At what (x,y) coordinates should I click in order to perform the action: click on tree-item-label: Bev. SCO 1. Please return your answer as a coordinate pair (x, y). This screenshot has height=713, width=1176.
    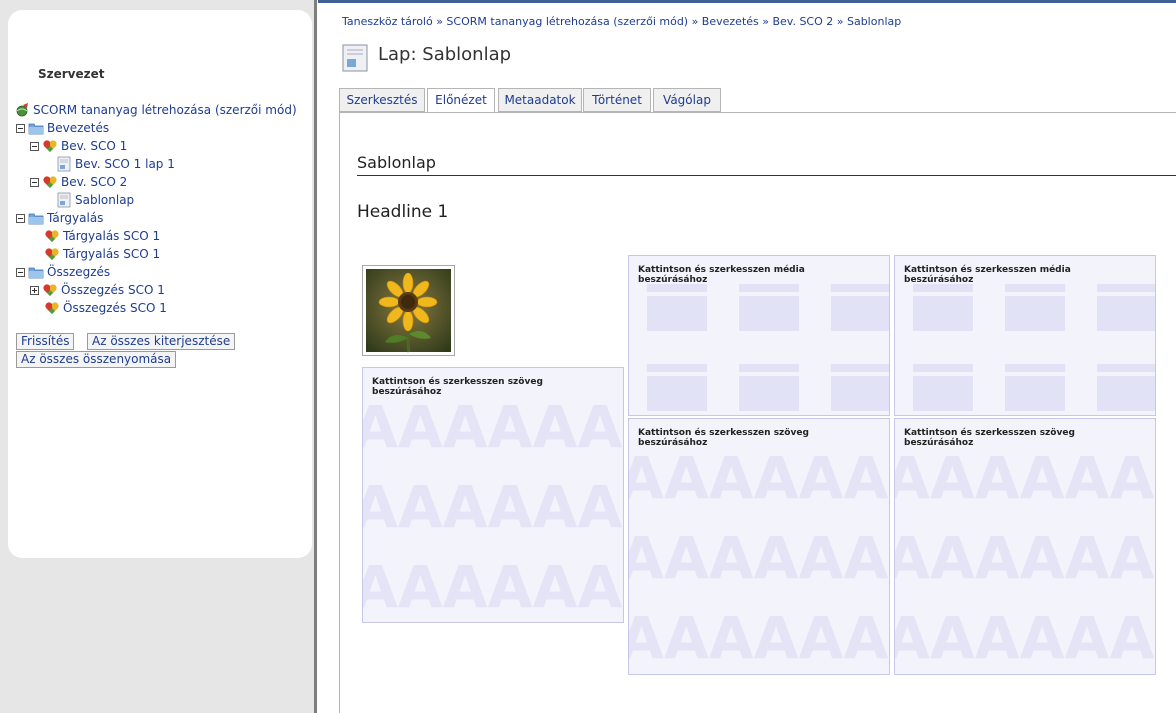
    Looking at the image, I should click on (94, 146).